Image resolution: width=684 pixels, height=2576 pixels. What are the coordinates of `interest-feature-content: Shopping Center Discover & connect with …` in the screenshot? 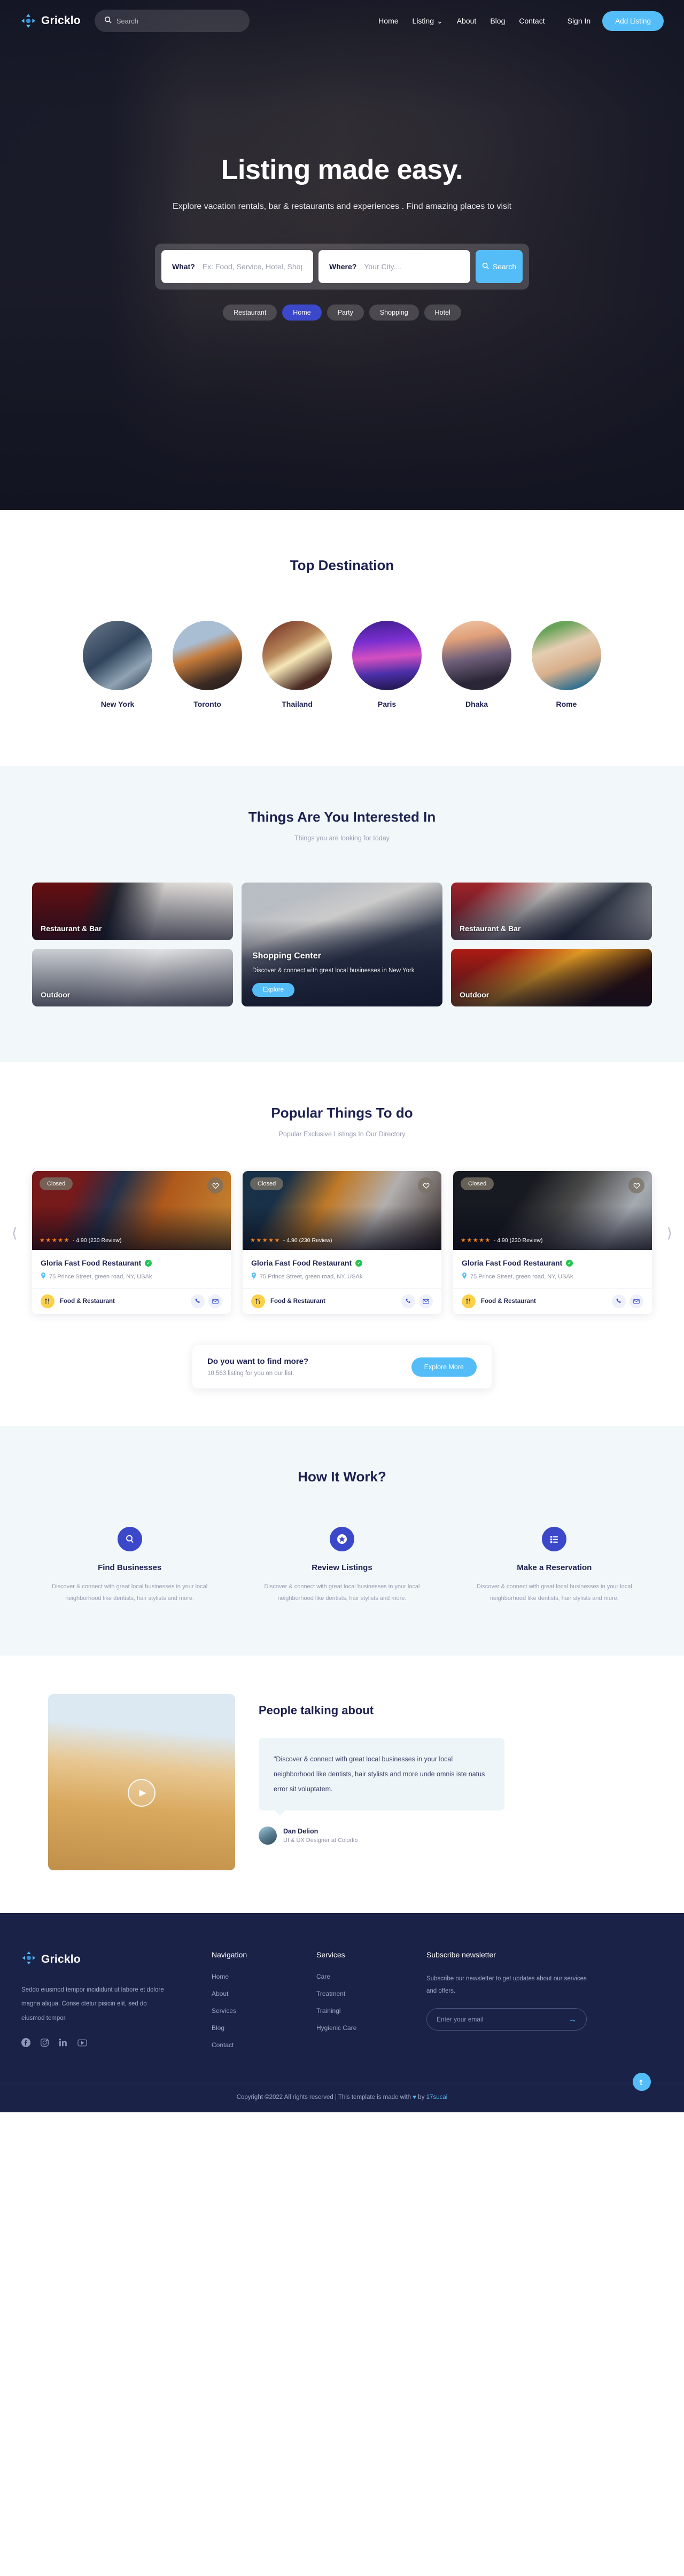 It's located at (342, 974).